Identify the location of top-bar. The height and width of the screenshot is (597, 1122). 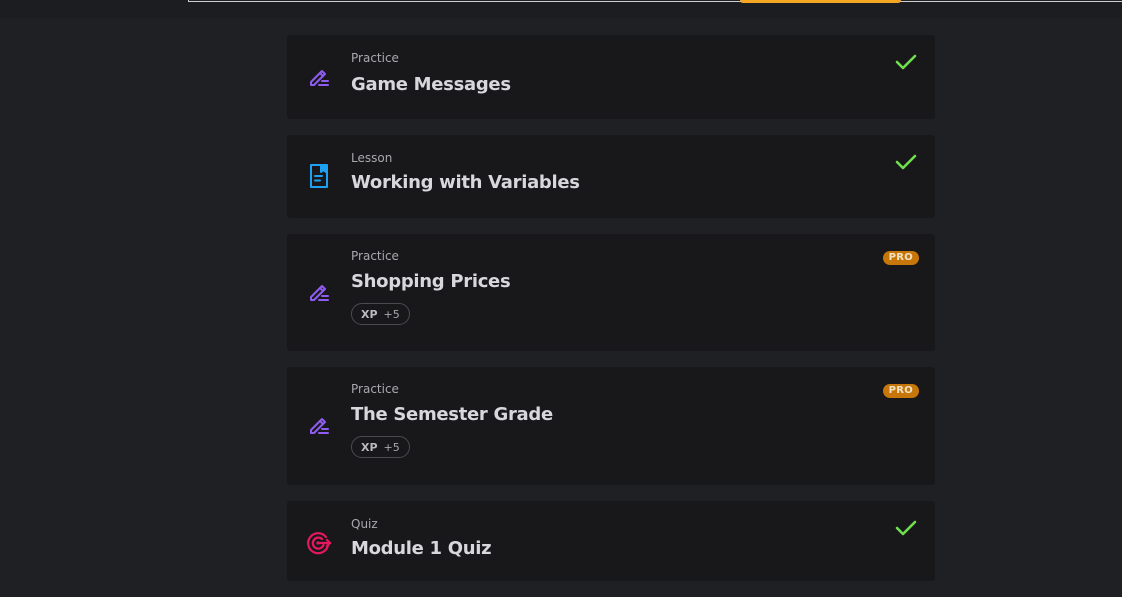
(561, 9).